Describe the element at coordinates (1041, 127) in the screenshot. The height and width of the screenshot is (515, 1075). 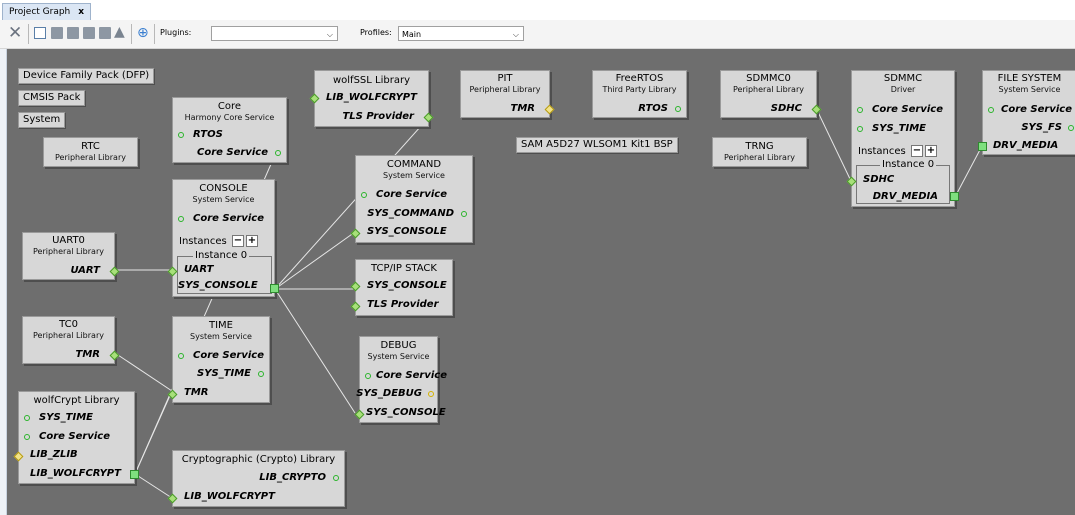
I see `port-sys-fs: SYS_FS` at that location.